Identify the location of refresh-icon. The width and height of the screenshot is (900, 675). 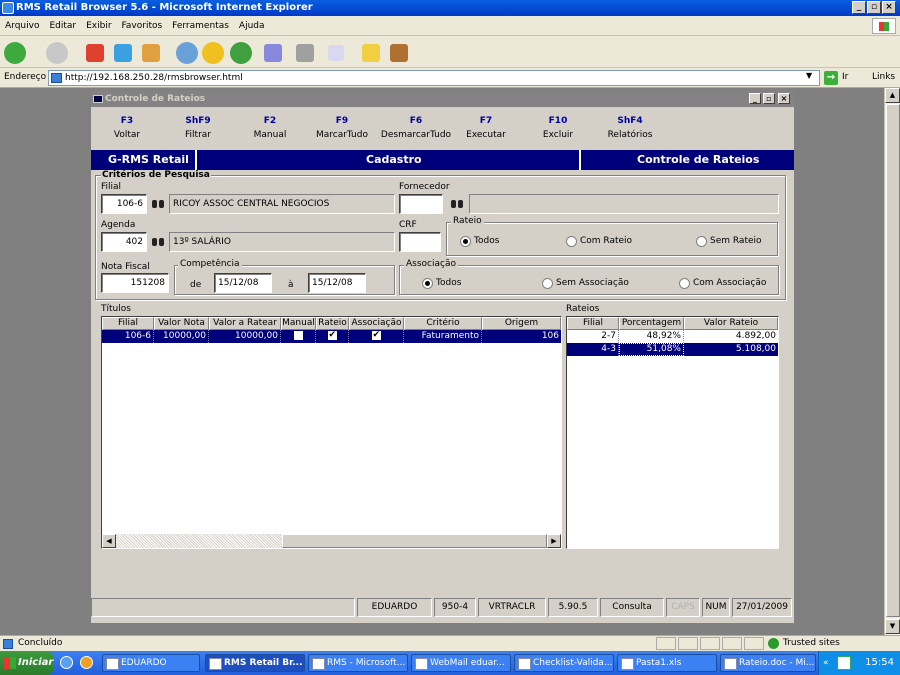
(123, 53).